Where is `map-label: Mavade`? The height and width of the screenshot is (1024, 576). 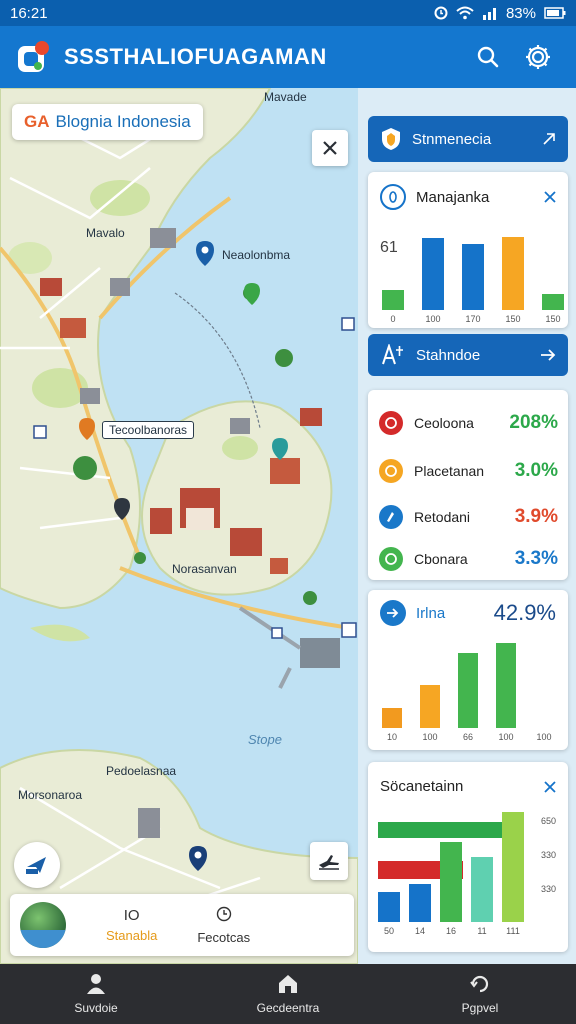 map-label: Mavade is located at coordinates (285, 97).